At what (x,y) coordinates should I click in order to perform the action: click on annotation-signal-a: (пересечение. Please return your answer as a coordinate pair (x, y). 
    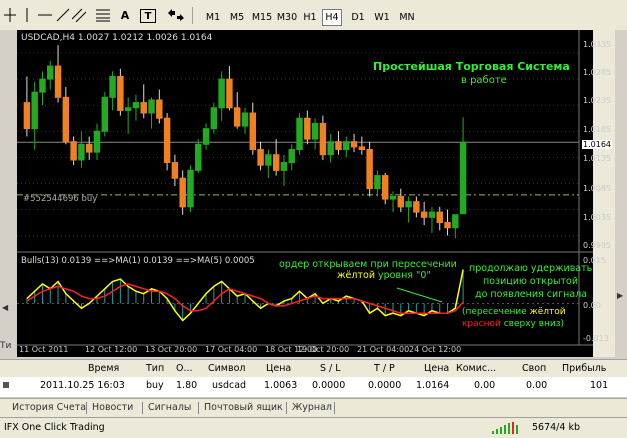
    Looking at the image, I should click on (496, 312).